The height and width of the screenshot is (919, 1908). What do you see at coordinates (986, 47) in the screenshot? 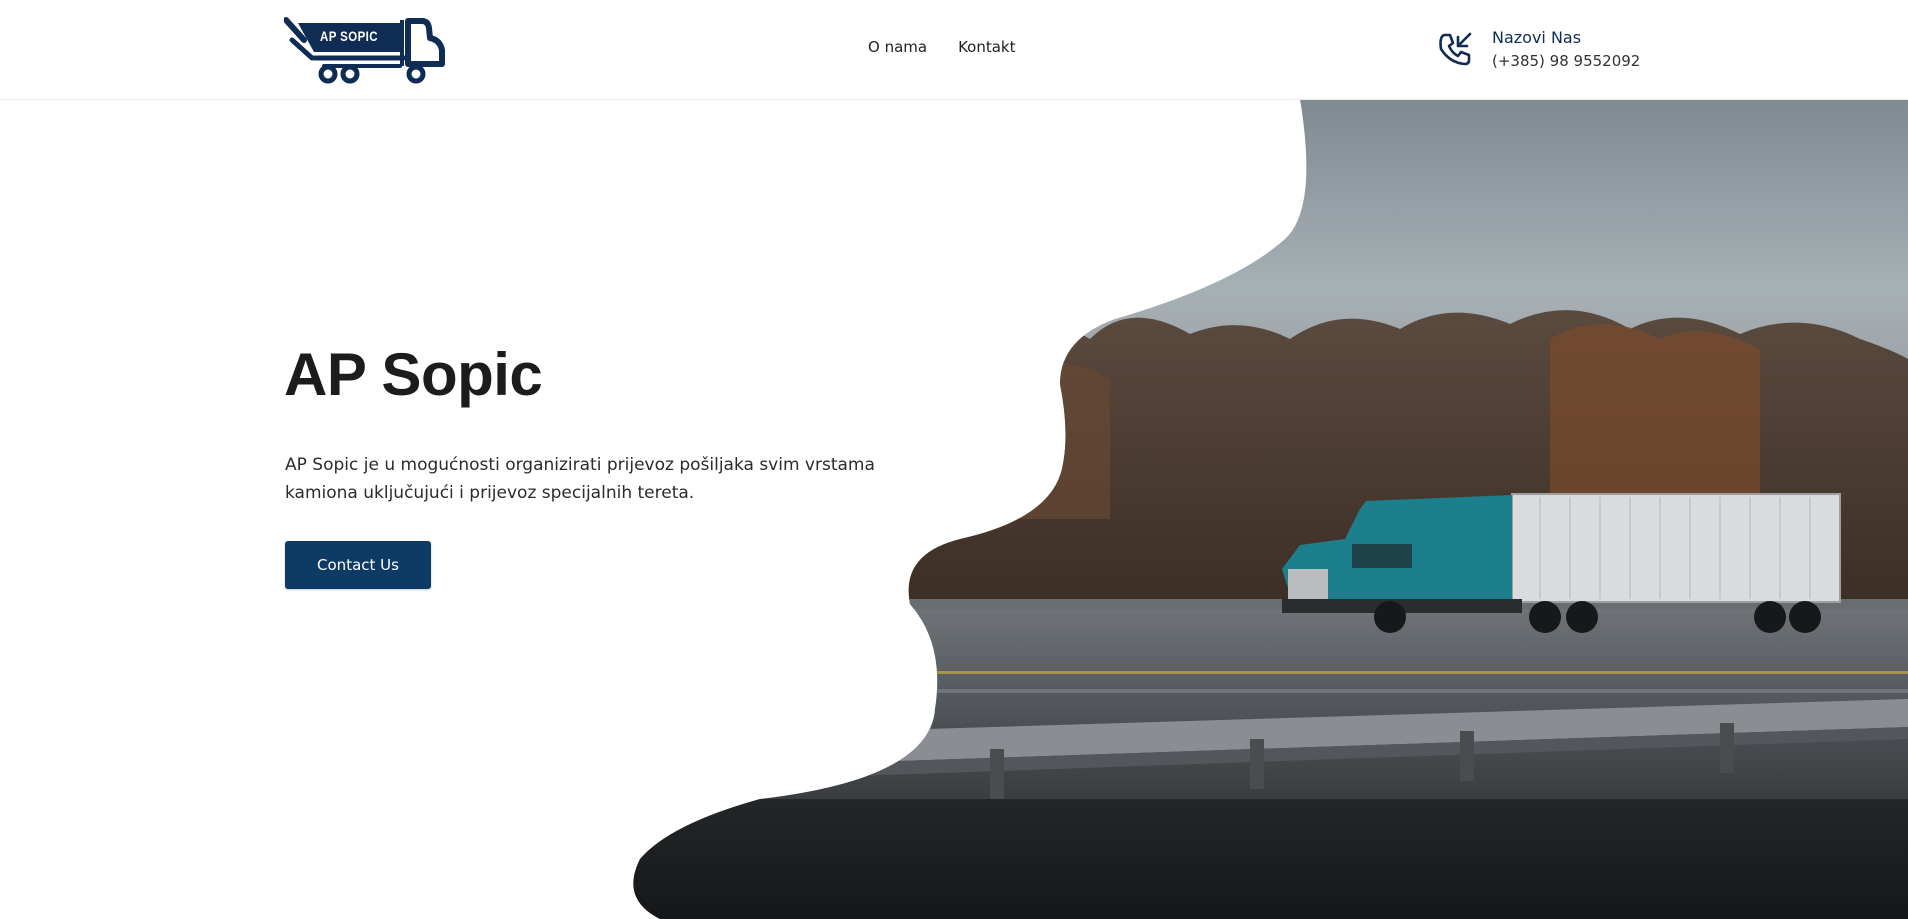
I see `nav-link-kontakt: Kontakt` at bounding box center [986, 47].